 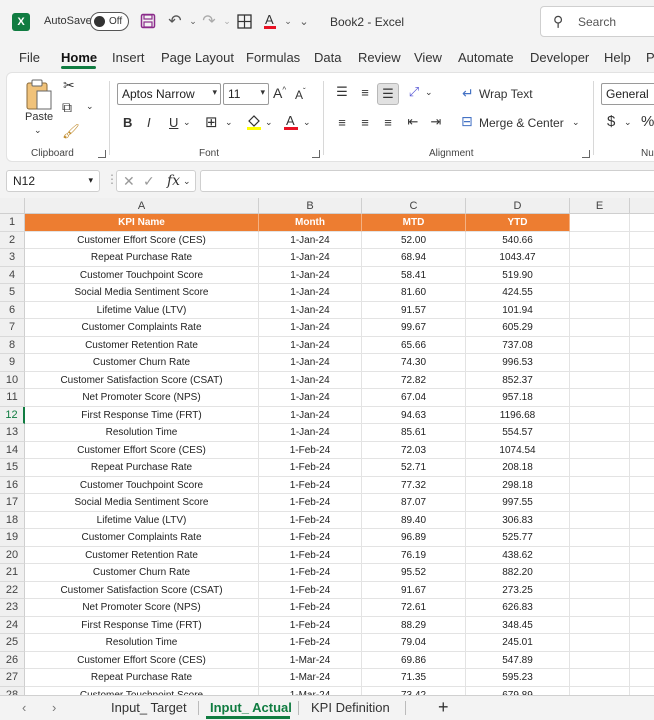 What do you see at coordinates (327, 57) in the screenshot?
I see `tab-data: Data` at bounding box center [327, 57].